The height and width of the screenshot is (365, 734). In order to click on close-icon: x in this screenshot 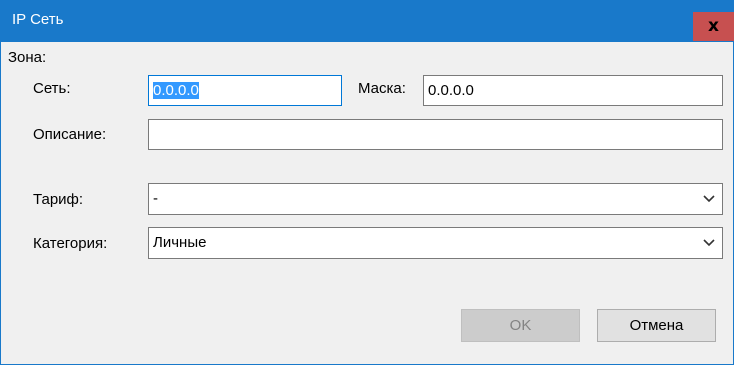, I will do `click(713, 26)`.